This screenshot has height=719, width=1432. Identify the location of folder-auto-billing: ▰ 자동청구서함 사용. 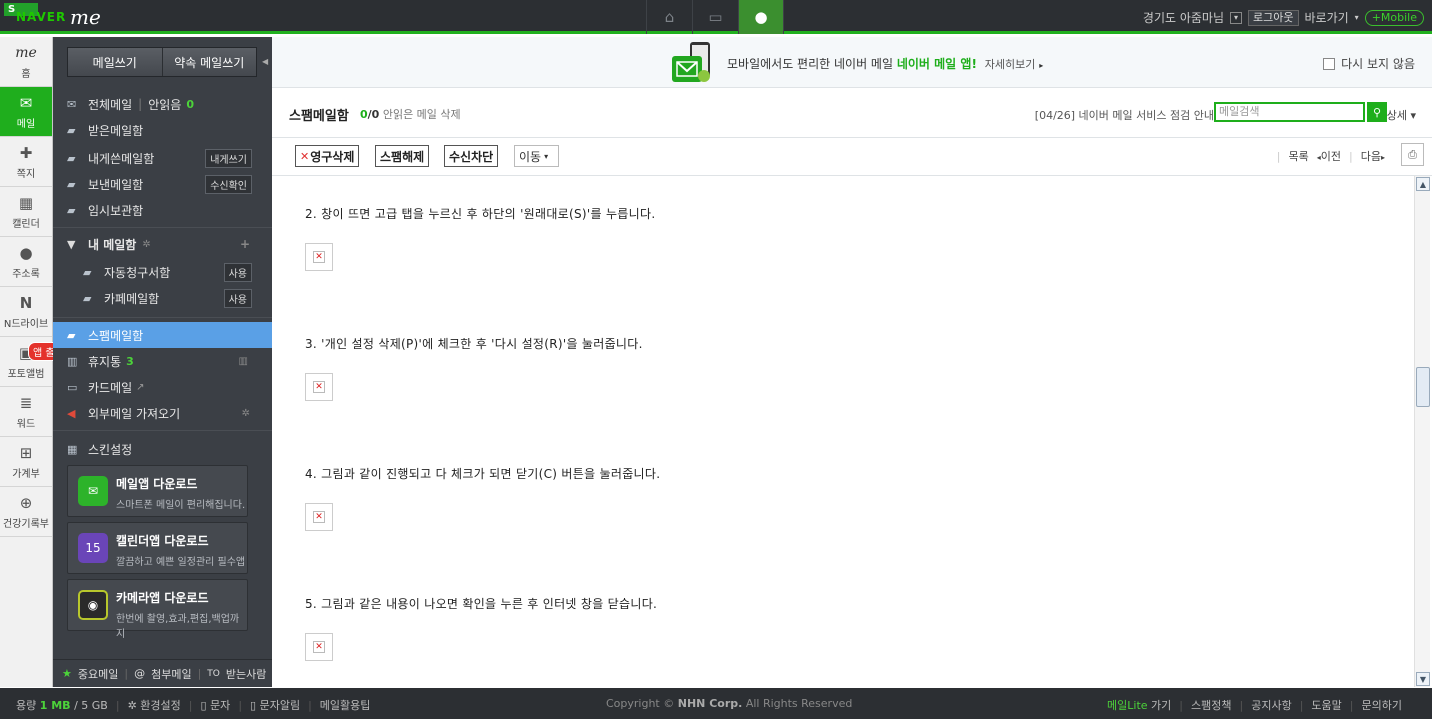
(162, 272).